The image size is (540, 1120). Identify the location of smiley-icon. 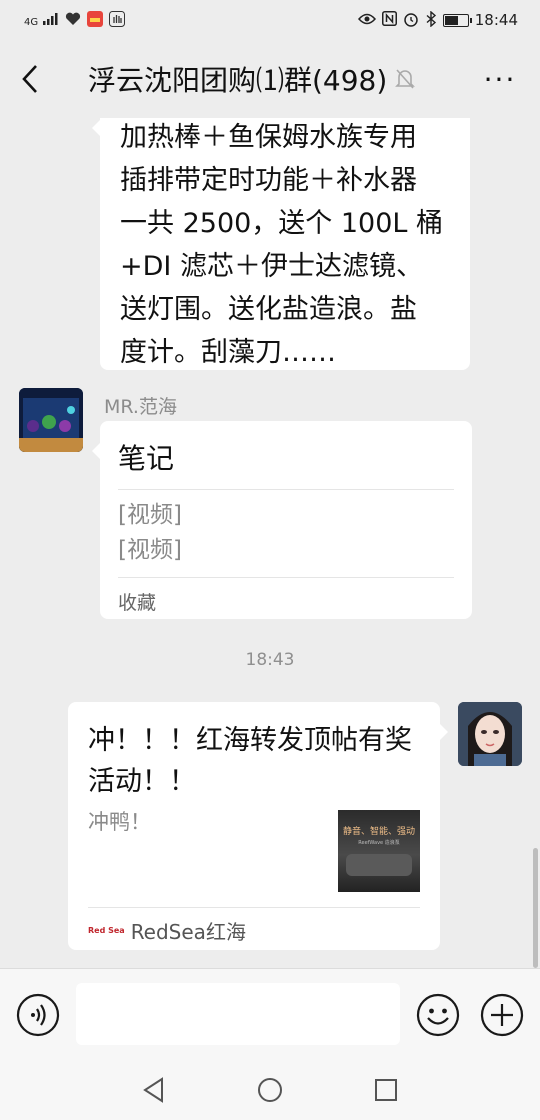
(438, 1015).